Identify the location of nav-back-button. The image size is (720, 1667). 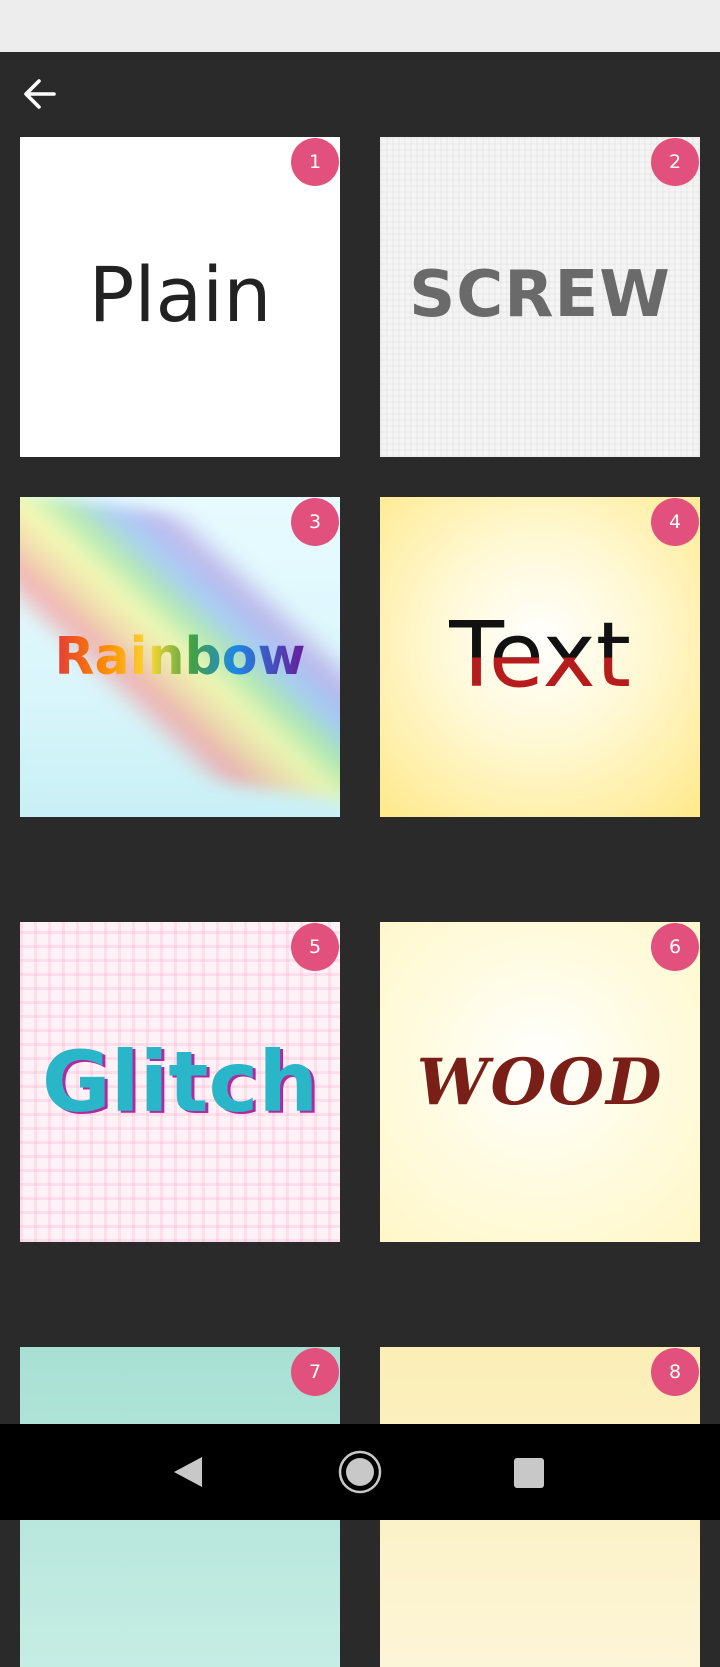
(188, 1472).